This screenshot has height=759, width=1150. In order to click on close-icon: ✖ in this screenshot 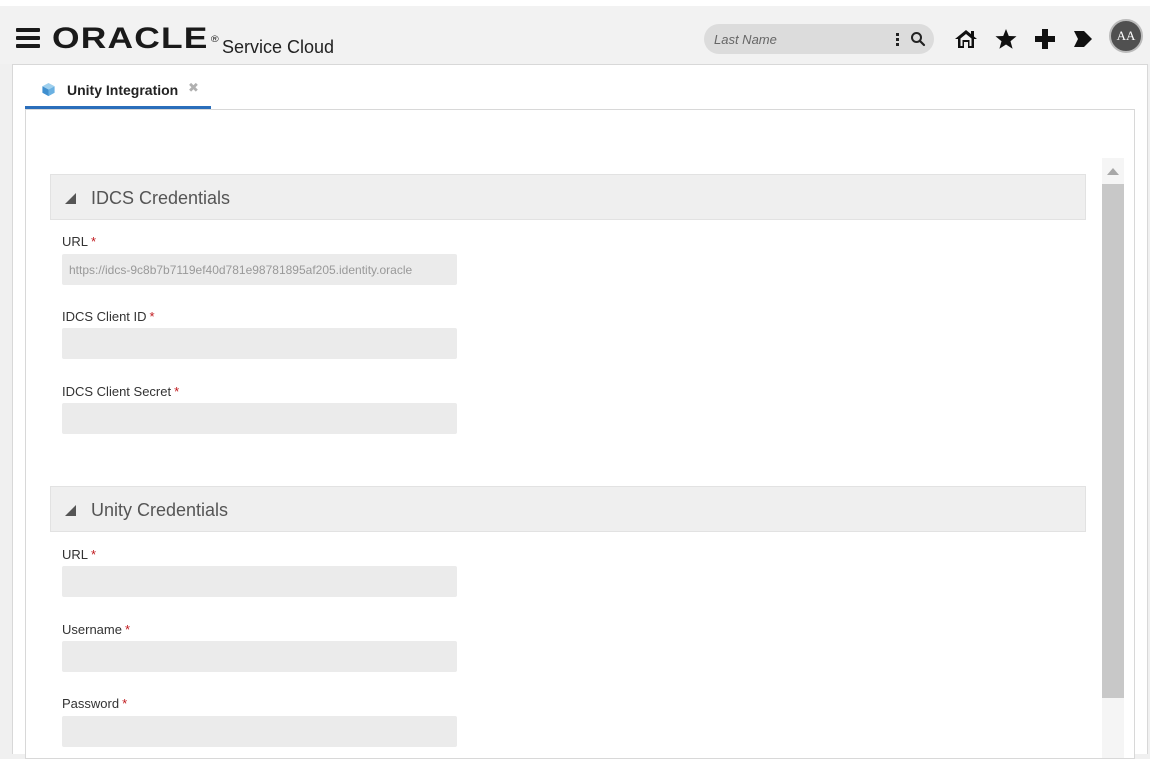, I will do `click(193, 88)`.